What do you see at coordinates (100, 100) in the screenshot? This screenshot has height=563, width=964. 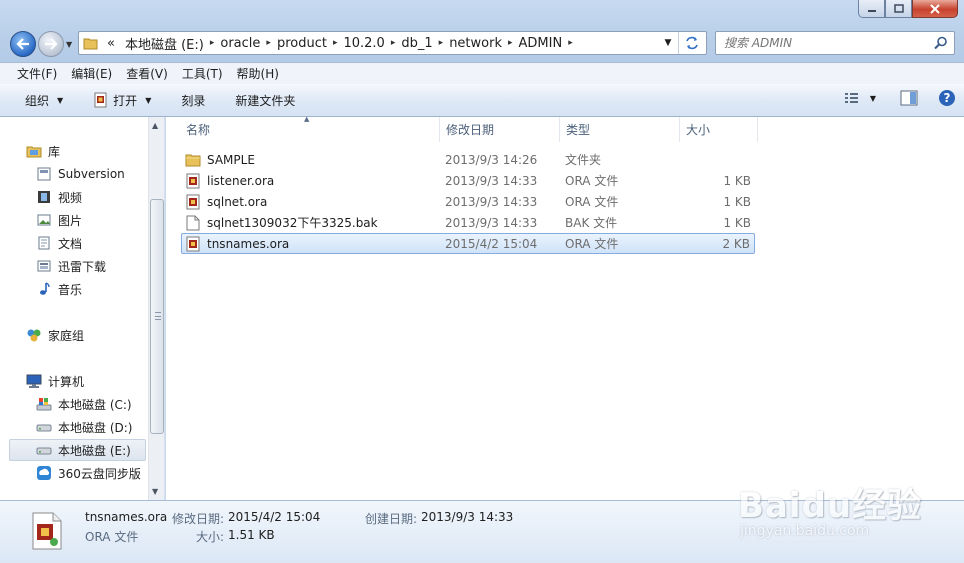 I see `open-file-icon` at bounding box center [100, 100].